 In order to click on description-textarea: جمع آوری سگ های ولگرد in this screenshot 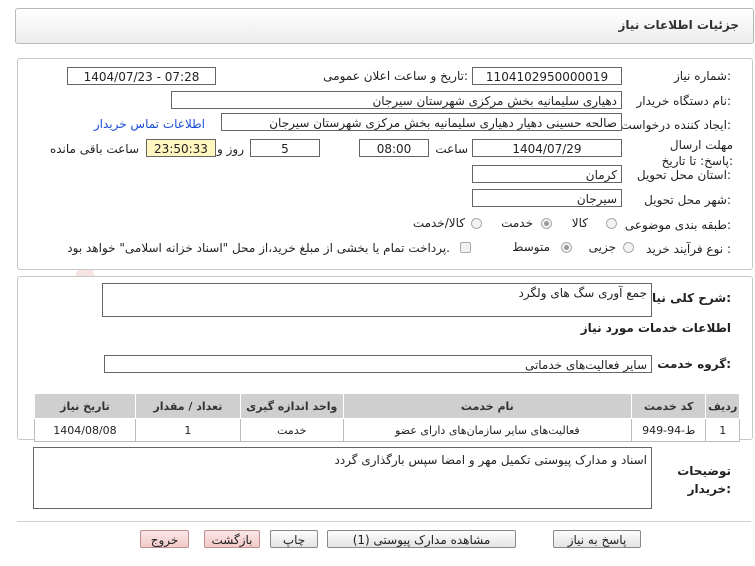, I will do `click(377, 300)`.